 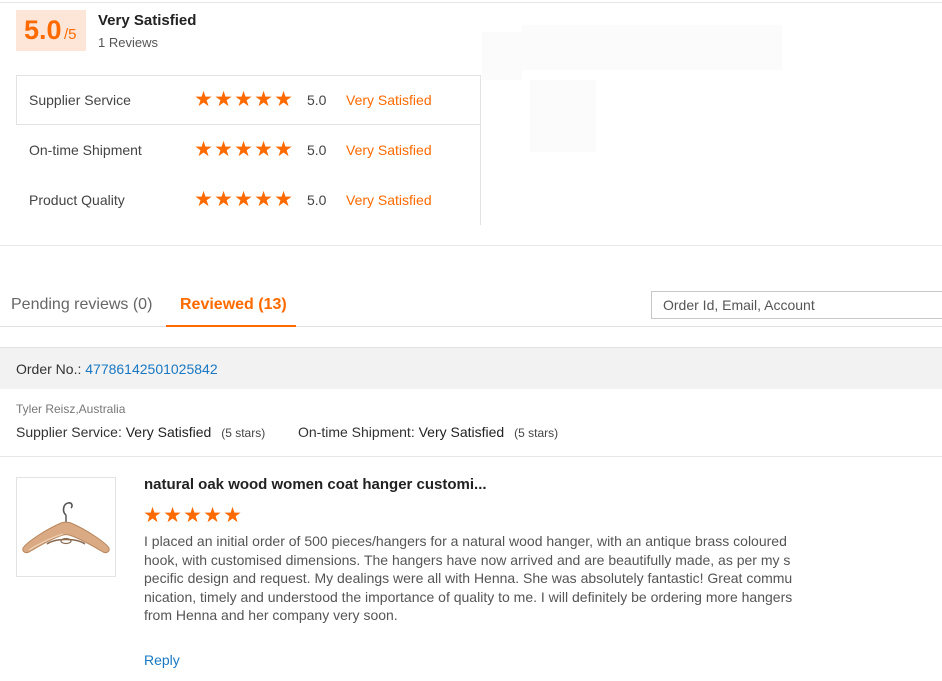 What do you see at coordinates (471, 326) in the screenshot?
I see `tabs-divider` at bounding box center [471, 326].